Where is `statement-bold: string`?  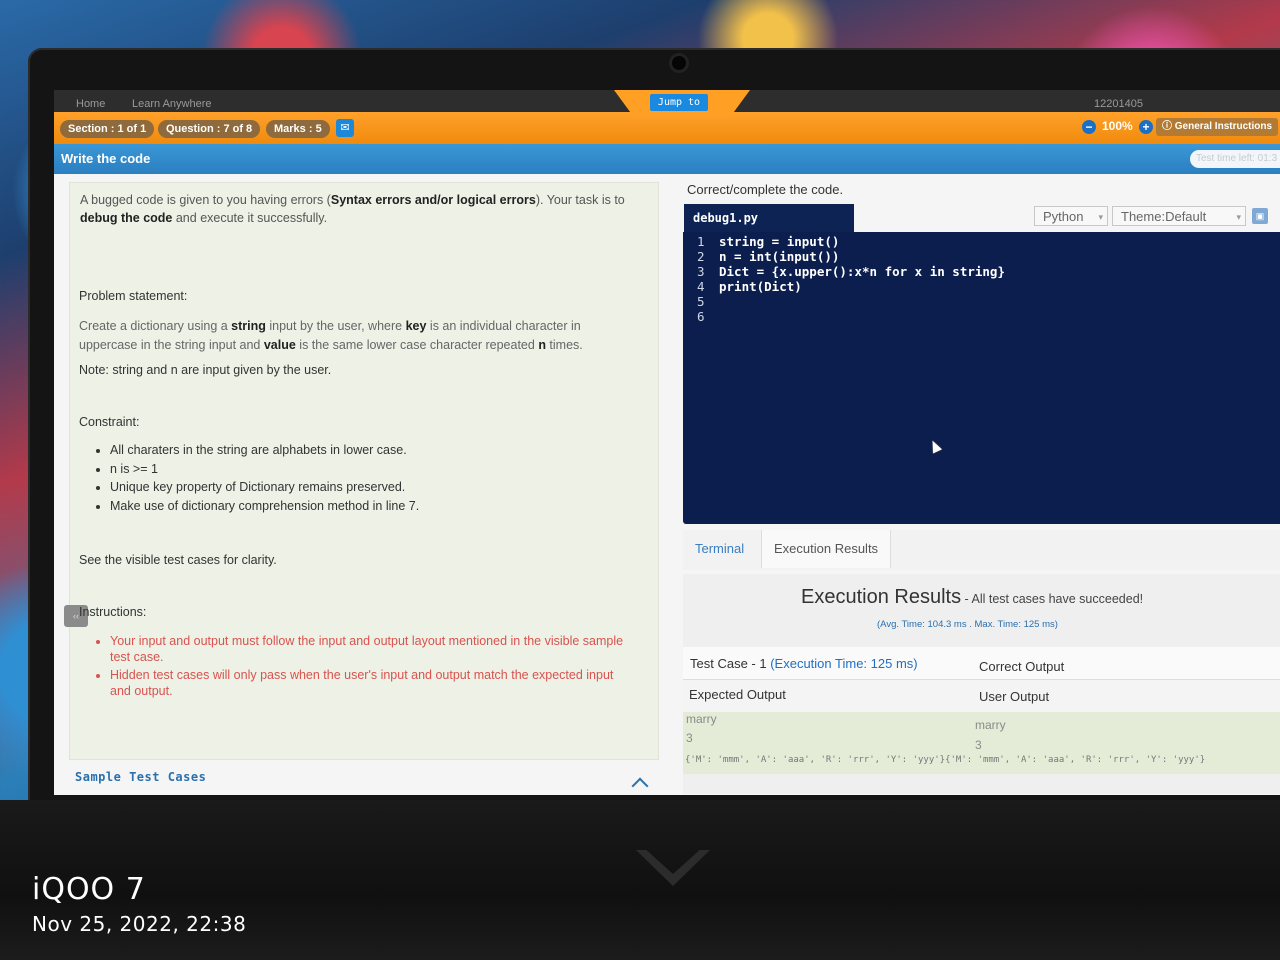 statement-bold: string is located at coordinates (248, 326).